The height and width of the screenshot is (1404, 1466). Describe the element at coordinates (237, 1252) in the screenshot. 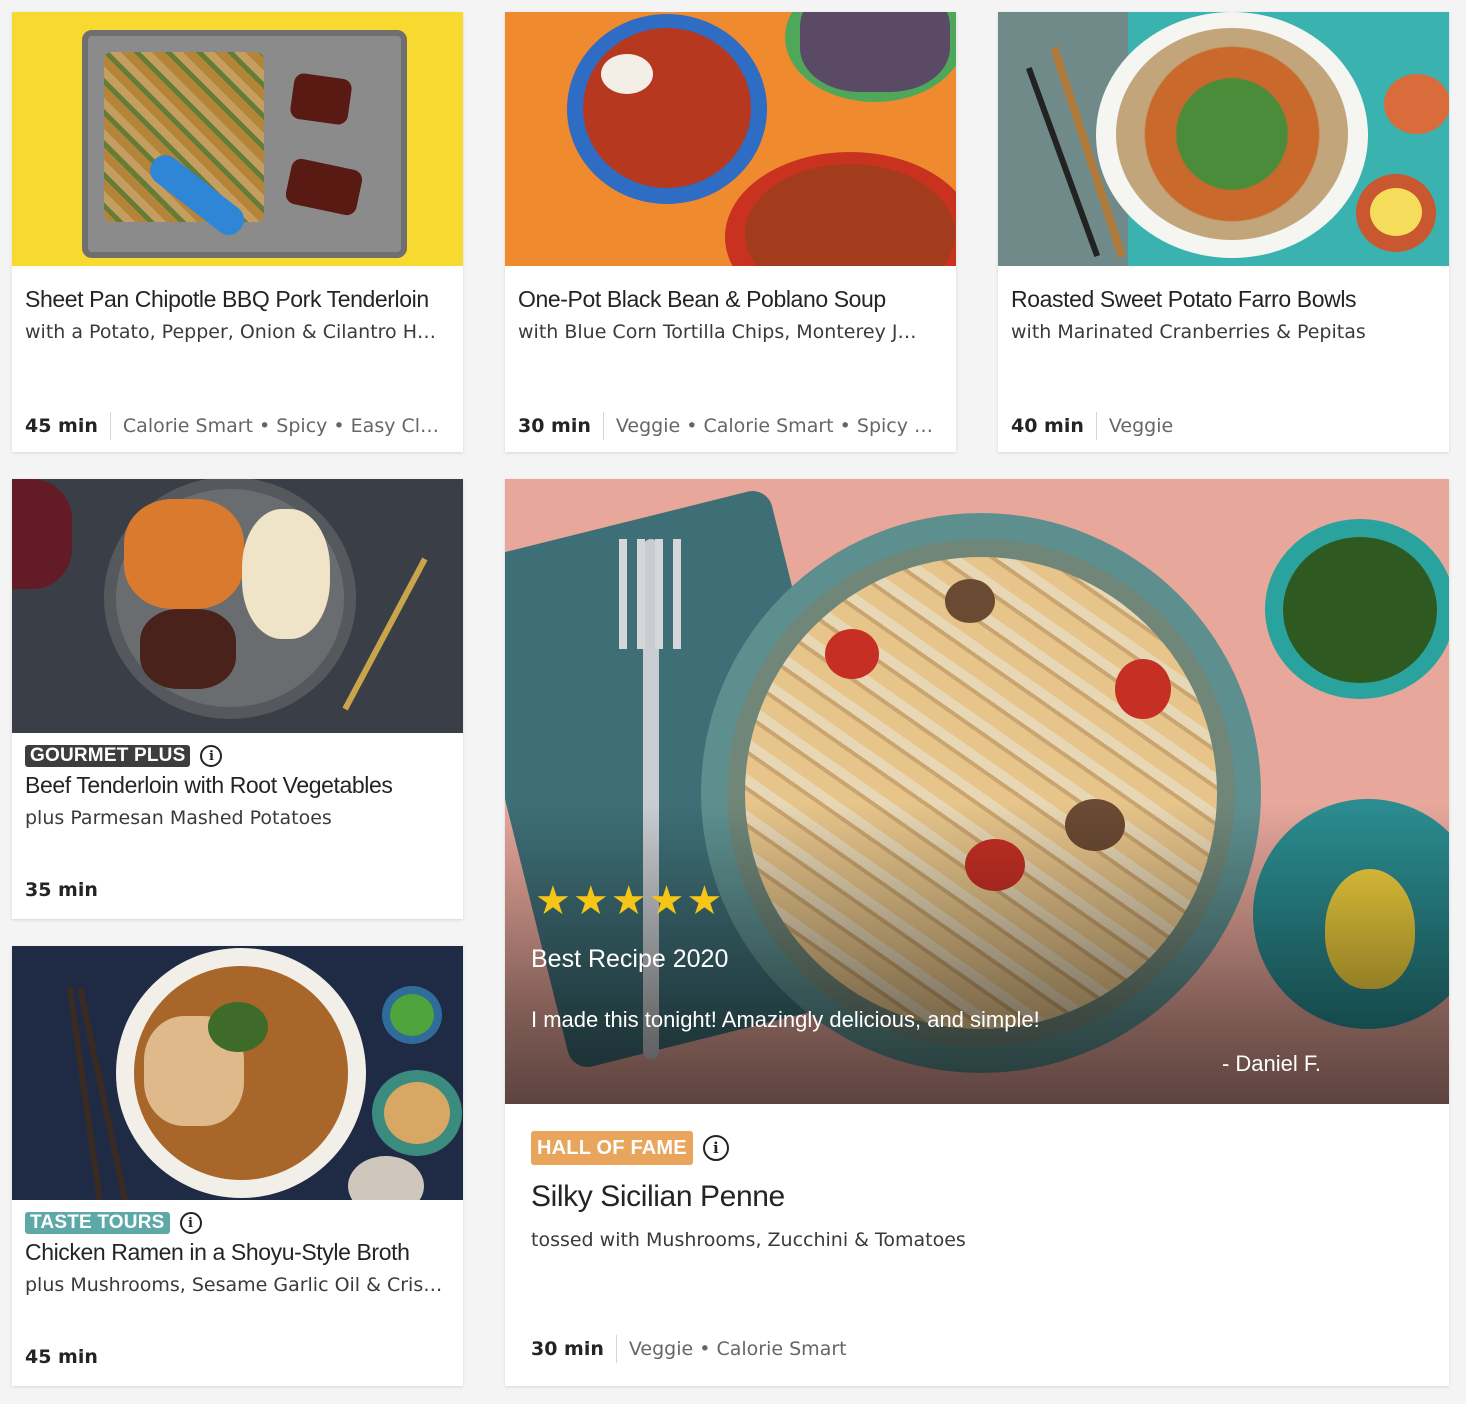

I see `recipe-title: Chicken Ramen in a Shoyu-Style Broth` at that location.